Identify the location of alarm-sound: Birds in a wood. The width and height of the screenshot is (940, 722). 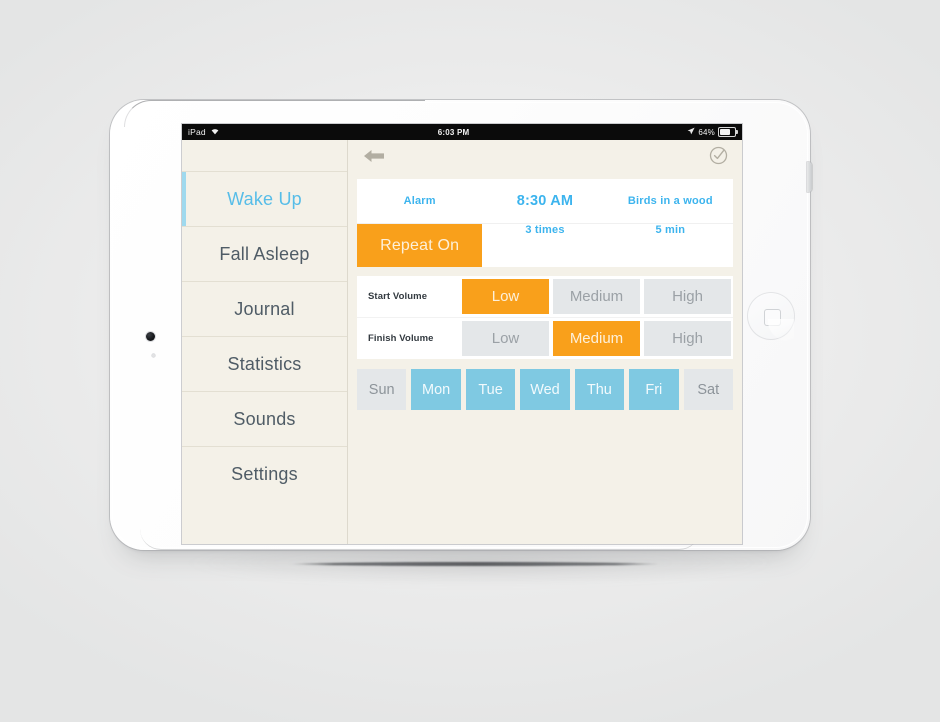
(670, 201).